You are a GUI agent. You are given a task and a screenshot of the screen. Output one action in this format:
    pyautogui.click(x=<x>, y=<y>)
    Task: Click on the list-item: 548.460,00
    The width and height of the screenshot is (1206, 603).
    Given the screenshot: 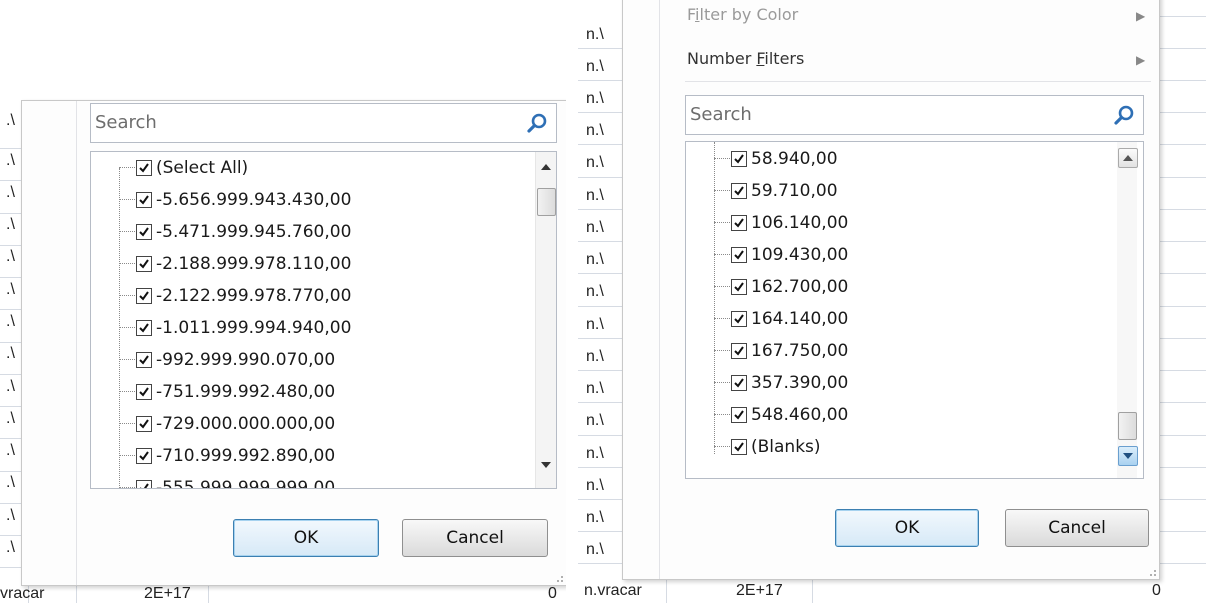 What is the action you would take?
    pyautogui.click(x=781, y=414)
    